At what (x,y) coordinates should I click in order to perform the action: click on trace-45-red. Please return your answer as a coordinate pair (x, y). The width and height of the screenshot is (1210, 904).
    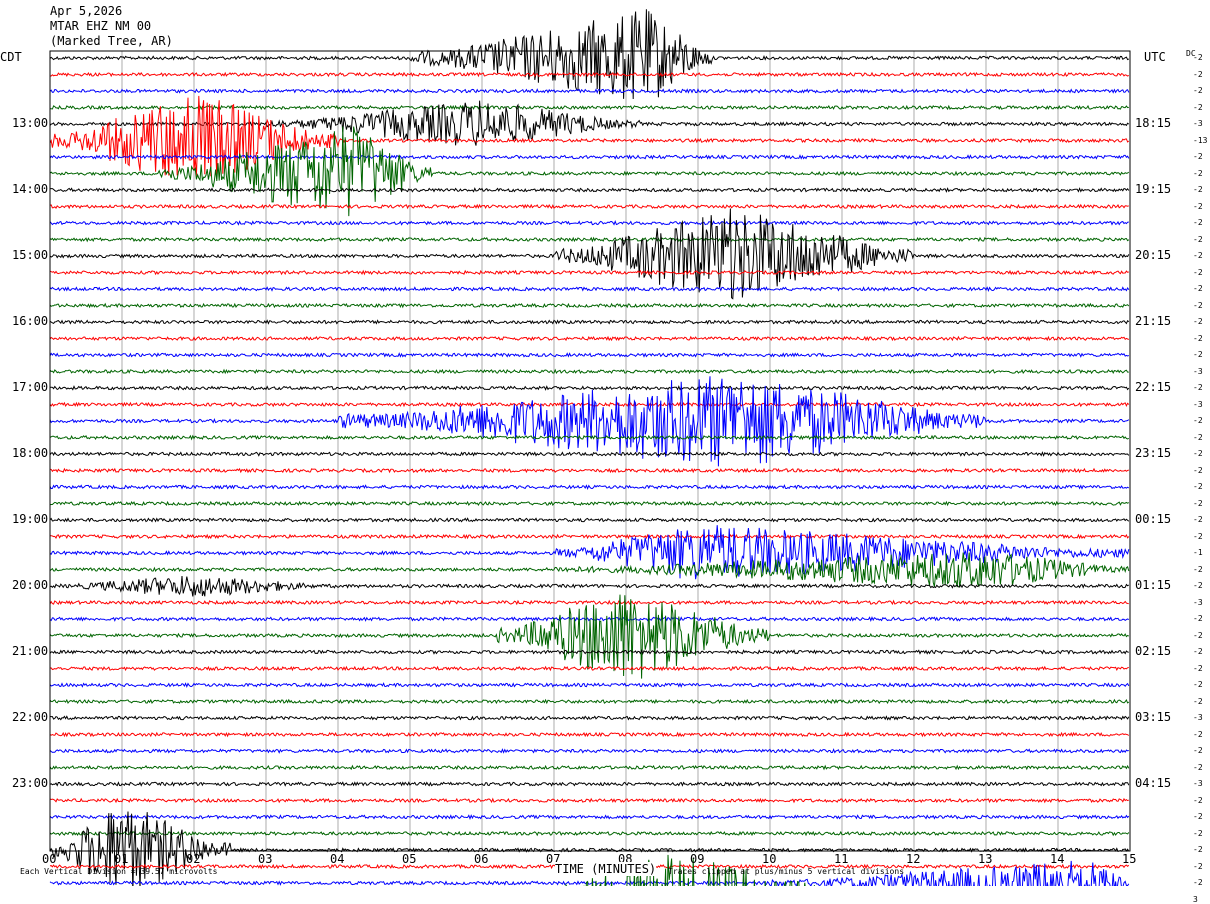
    Looking at the image, I should click on (589, 800).